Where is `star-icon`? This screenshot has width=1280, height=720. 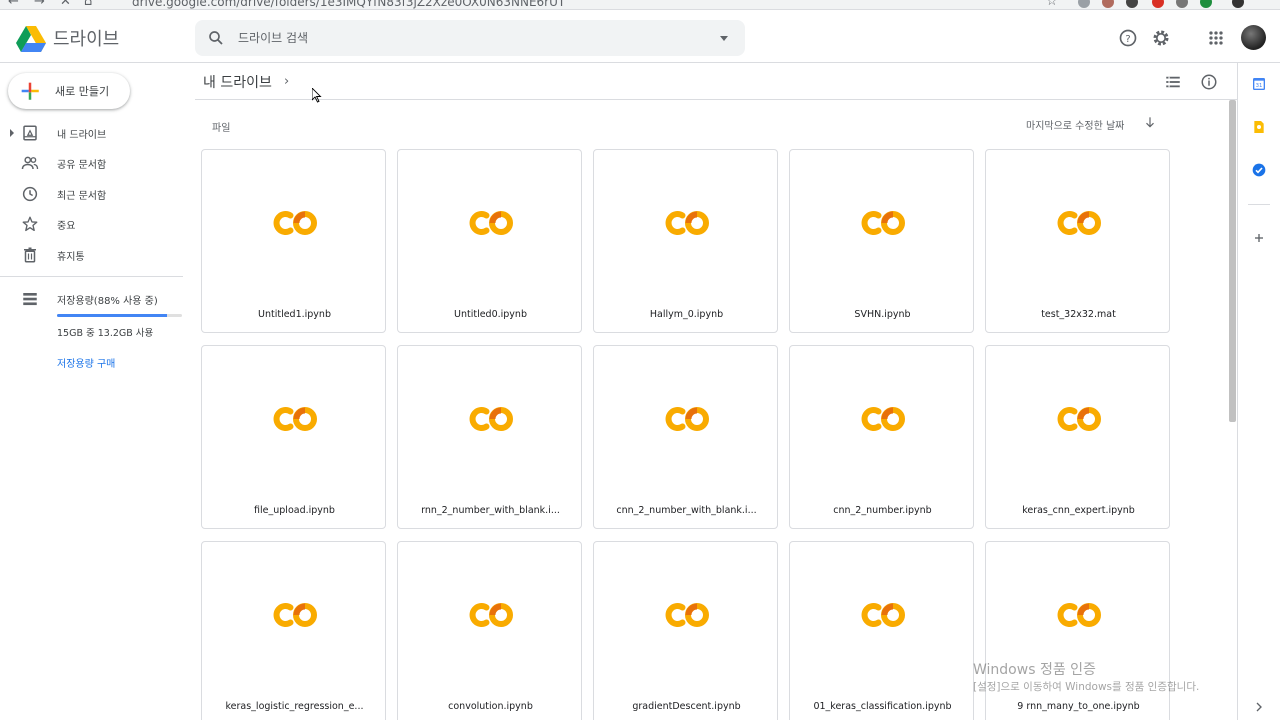
star-icon is located at coordinates (30, 224).